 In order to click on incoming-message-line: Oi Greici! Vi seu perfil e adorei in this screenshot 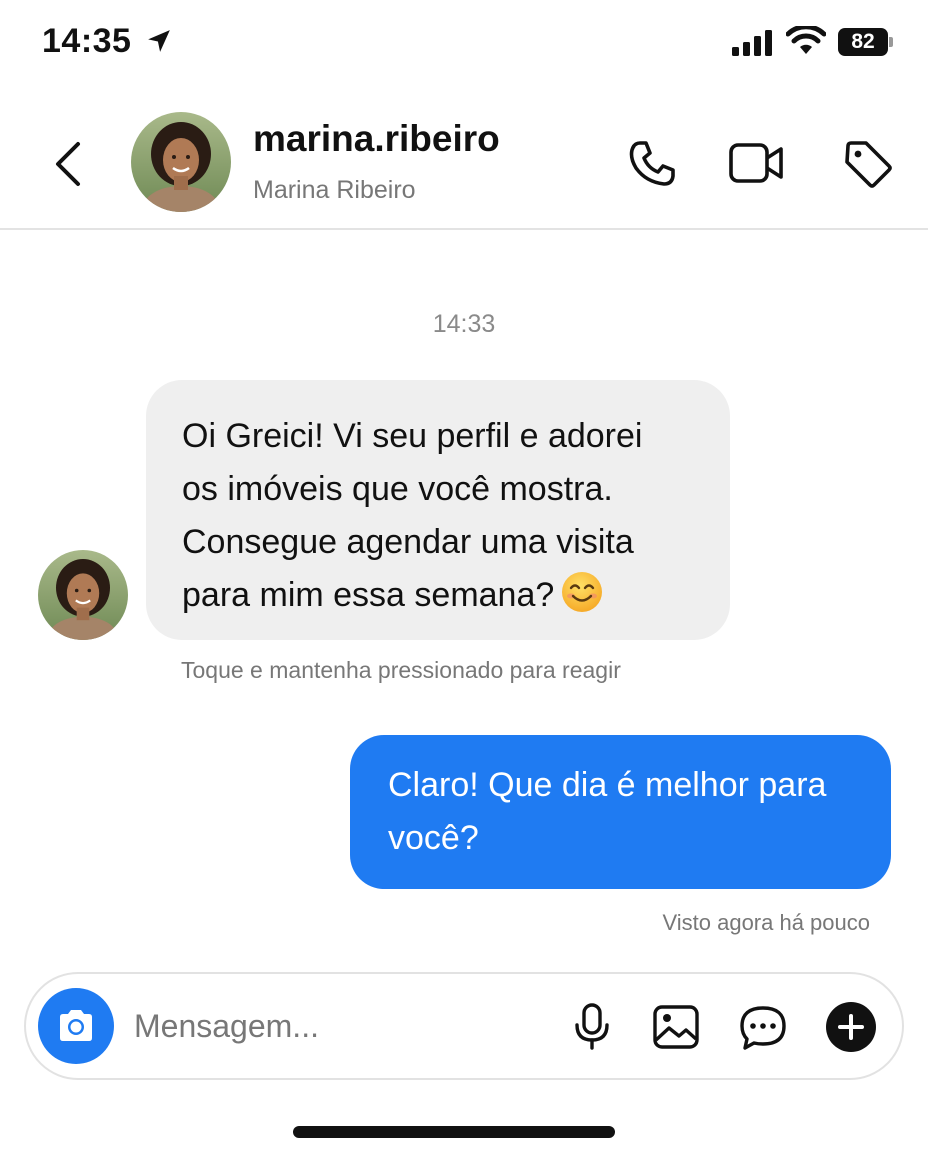, I will do `click(412, 436)`.